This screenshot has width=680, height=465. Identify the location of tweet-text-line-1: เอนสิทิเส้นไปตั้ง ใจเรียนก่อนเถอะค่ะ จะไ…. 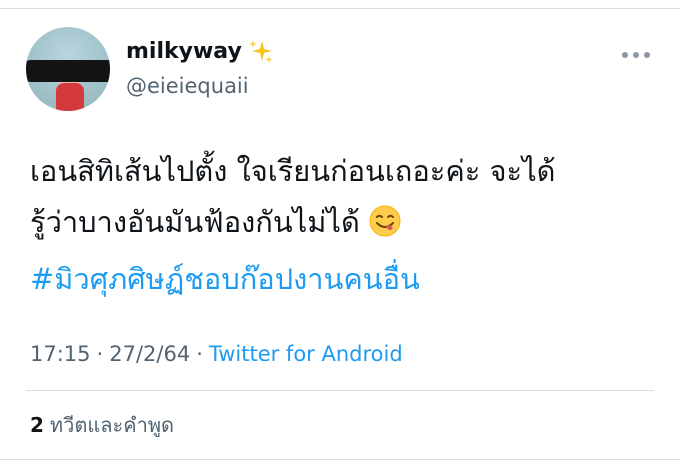
(293, 171).